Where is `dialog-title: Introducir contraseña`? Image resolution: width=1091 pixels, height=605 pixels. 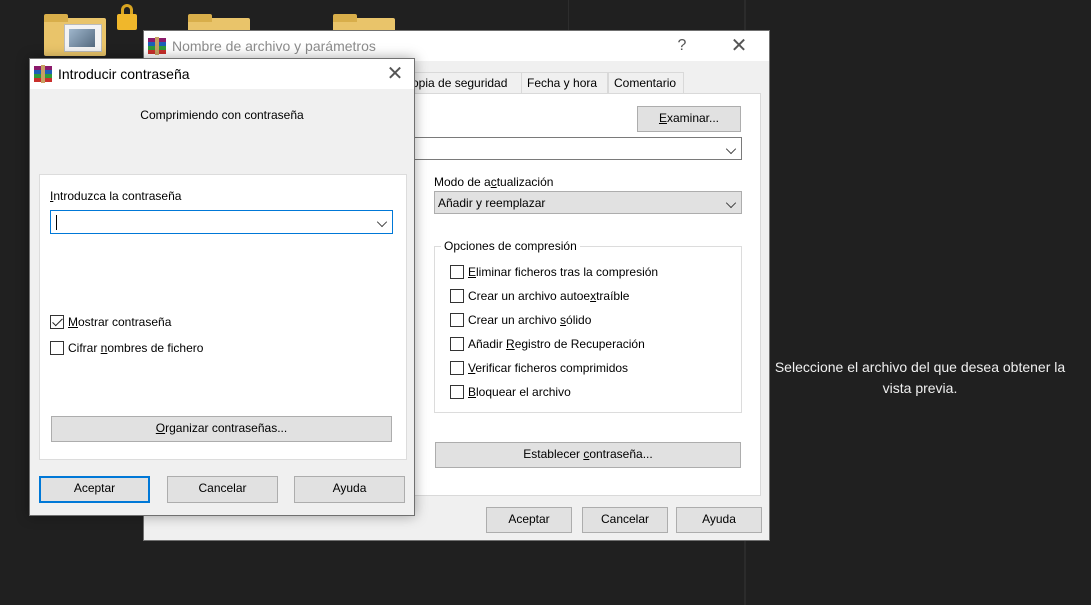
dialog-title: Introducir contraseña is located at coordinates (124, 74).